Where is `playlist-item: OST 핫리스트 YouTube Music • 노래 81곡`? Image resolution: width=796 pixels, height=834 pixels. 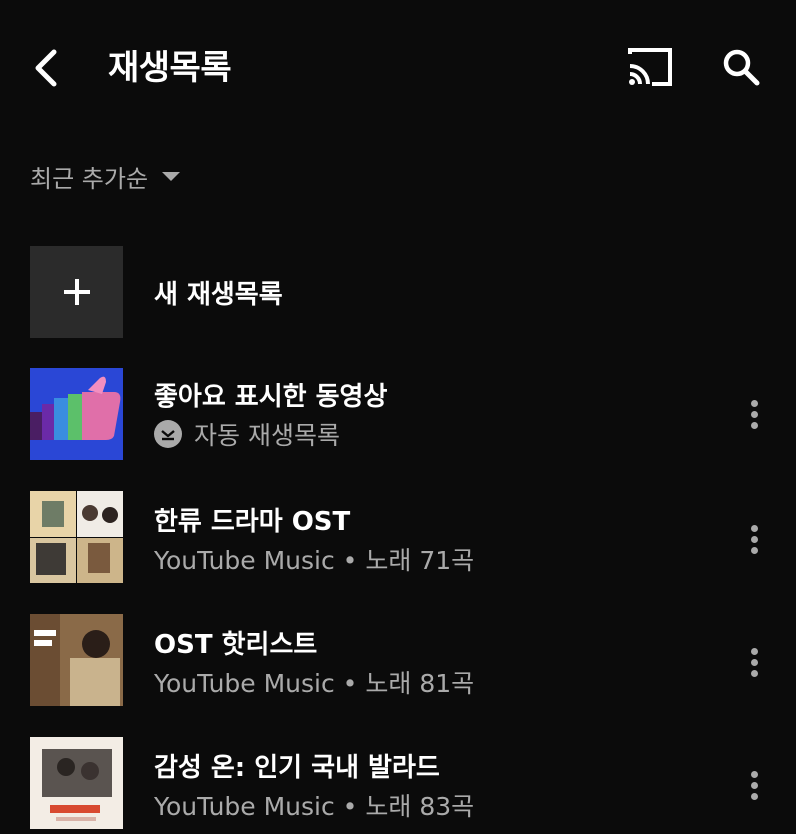 playlist-item: OST 핫리스트 YouTube Music • 노래 81곡 is located at coordinates (398, 660).